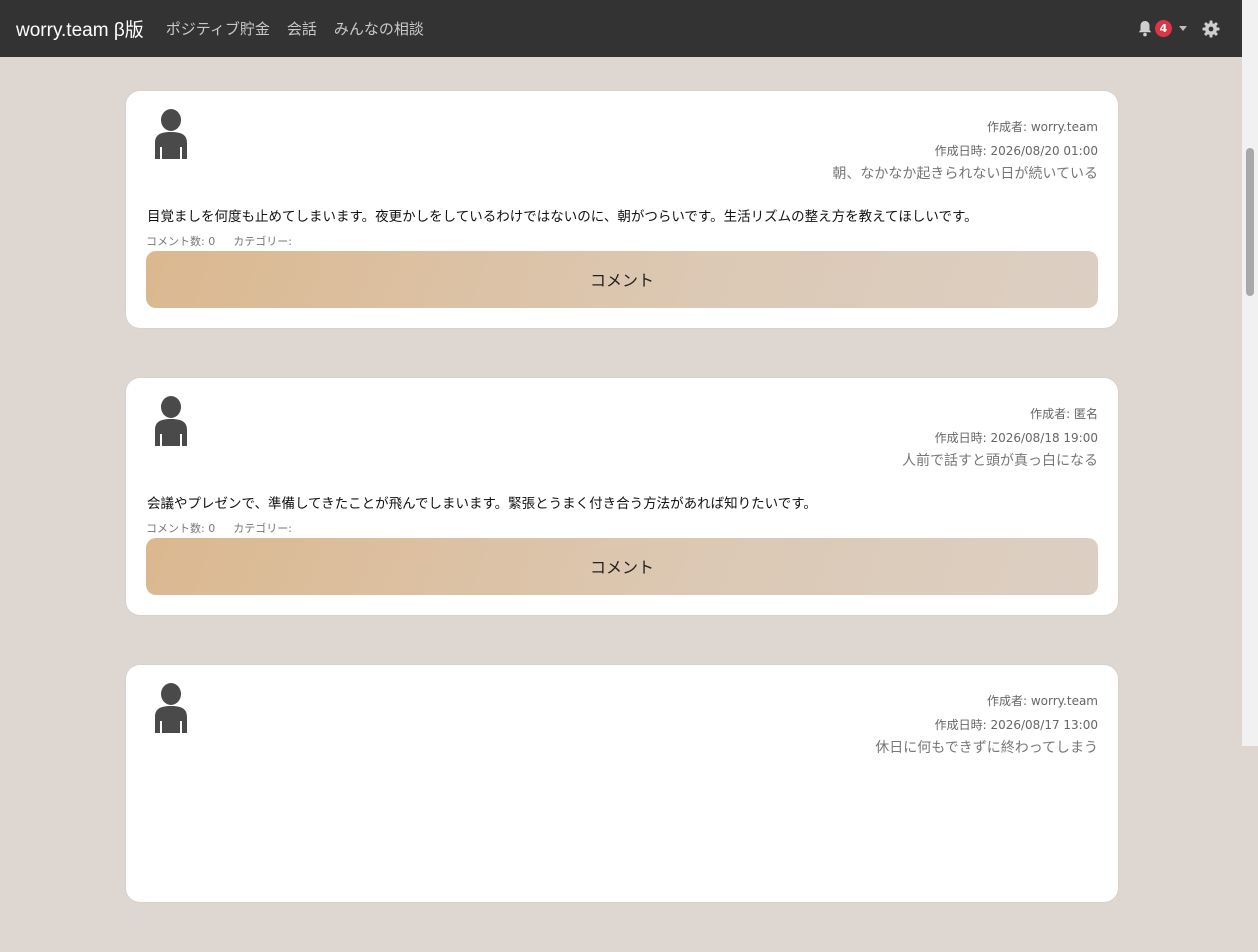 This screenshot has height=952, width=1258. I want to click on settings-button, so click(1211, 29).